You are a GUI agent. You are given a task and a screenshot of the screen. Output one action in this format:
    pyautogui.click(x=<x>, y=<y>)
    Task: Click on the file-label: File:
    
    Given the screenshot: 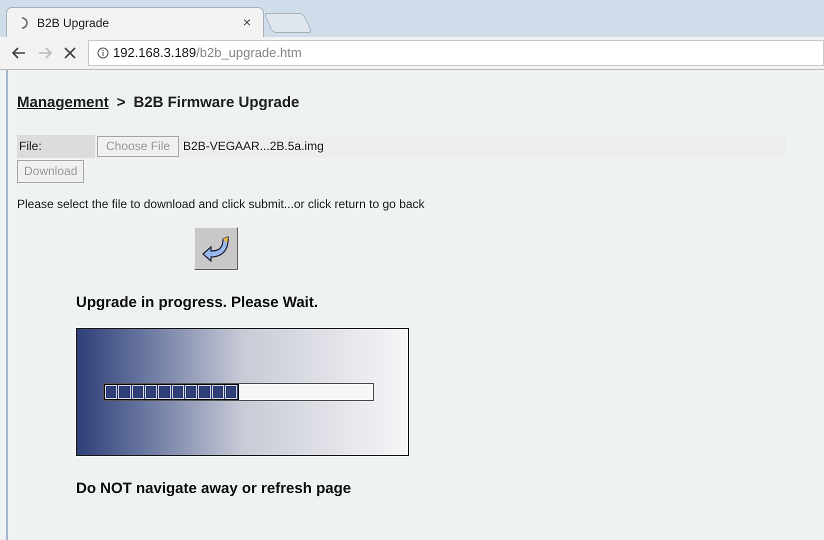 What is the action you would take?
    pyautogui.click(x=30, y=146)
    